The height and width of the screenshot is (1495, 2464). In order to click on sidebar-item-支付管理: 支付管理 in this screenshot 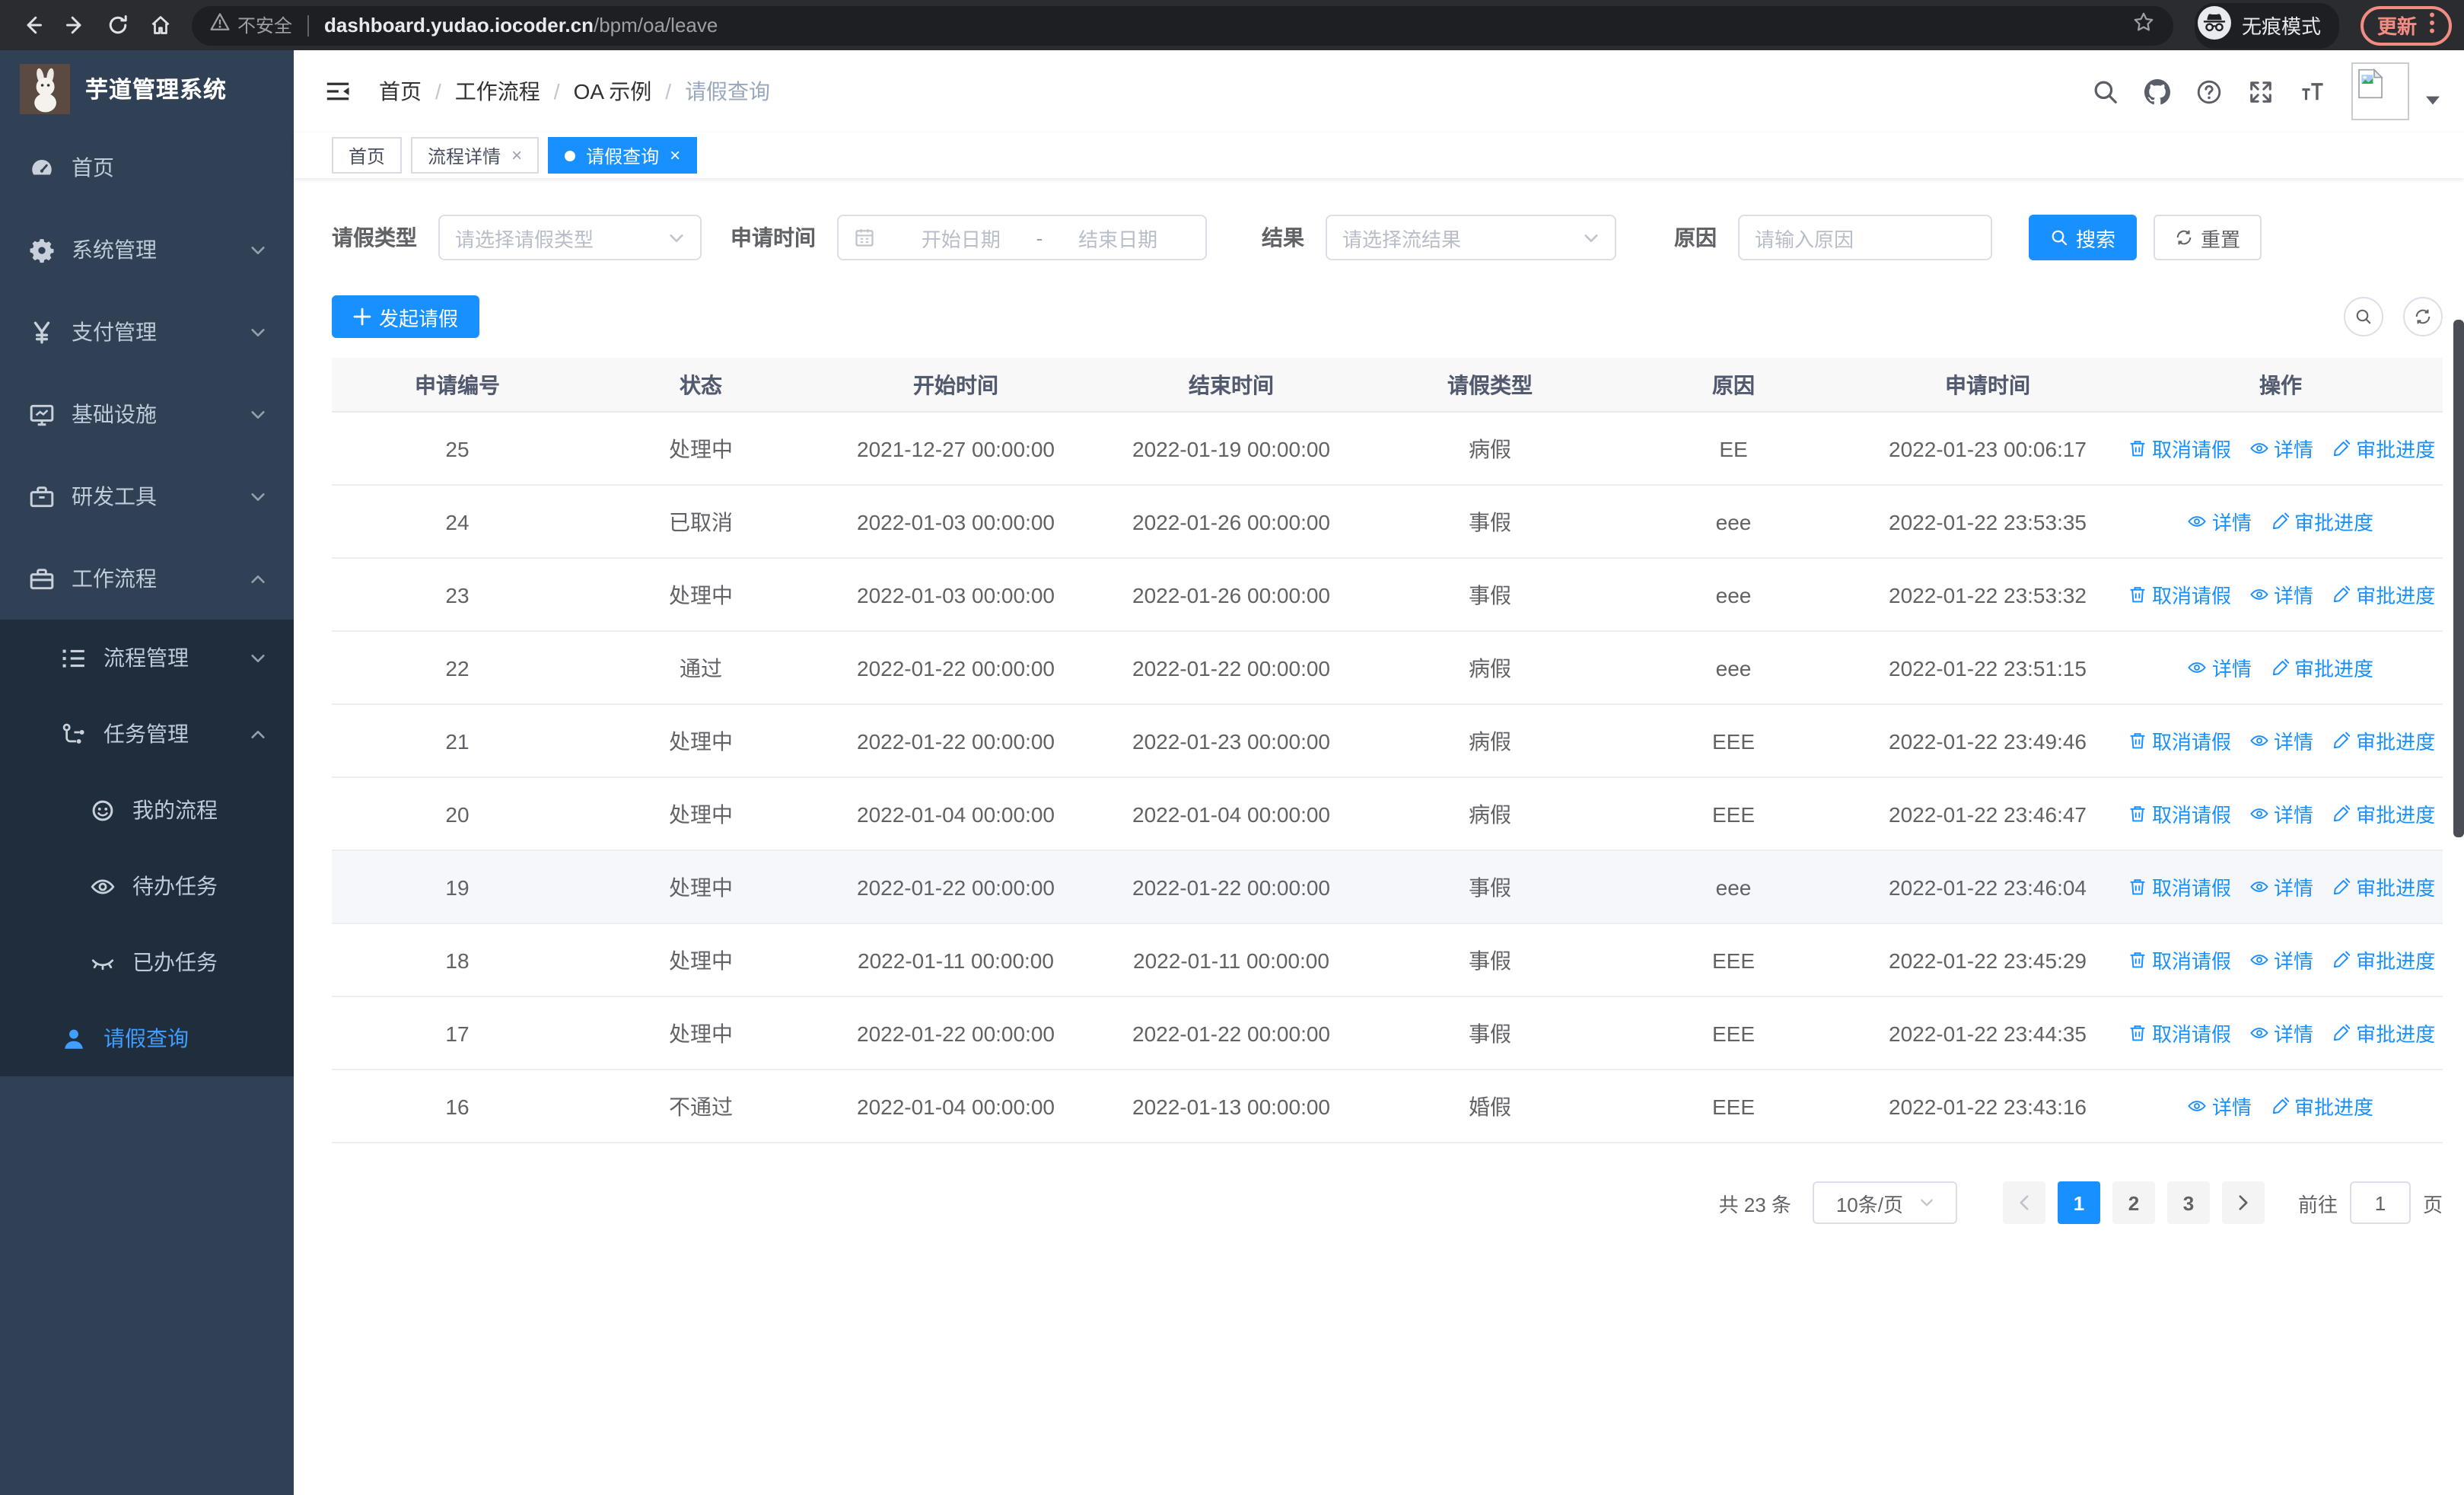, I will do `click(147, 332)`.